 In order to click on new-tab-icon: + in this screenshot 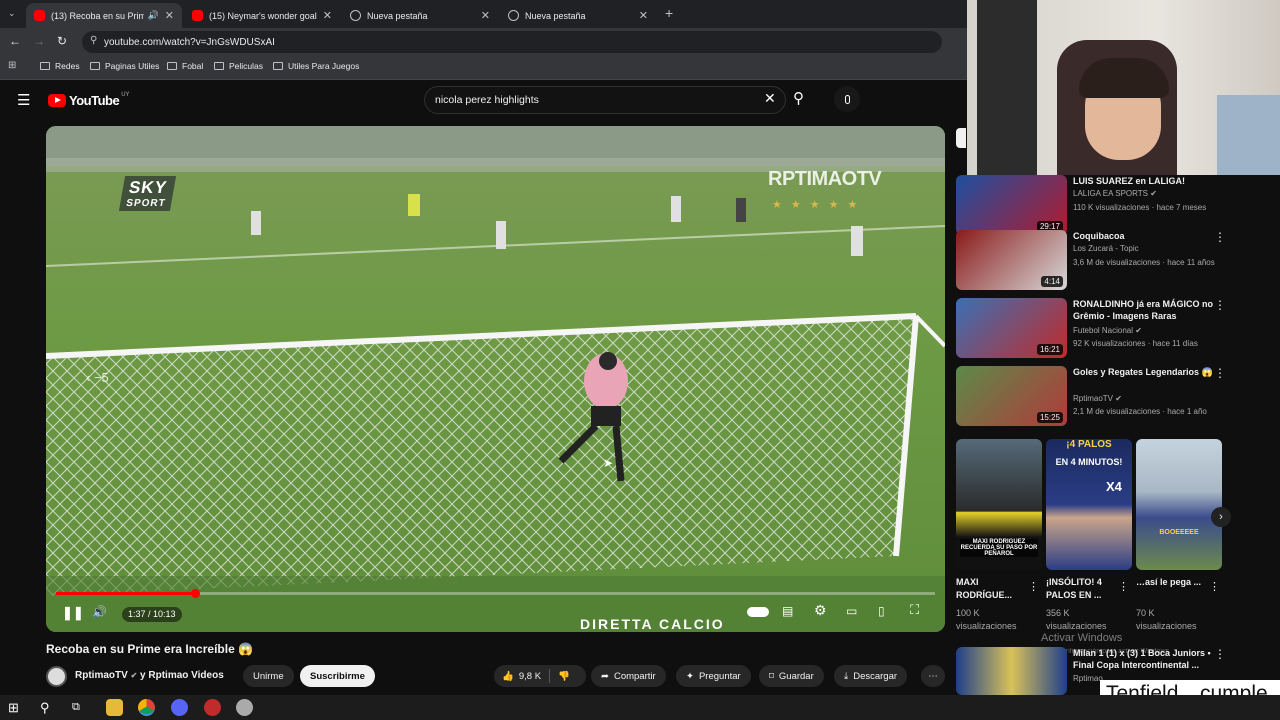, I will do `click(669, 13)`.